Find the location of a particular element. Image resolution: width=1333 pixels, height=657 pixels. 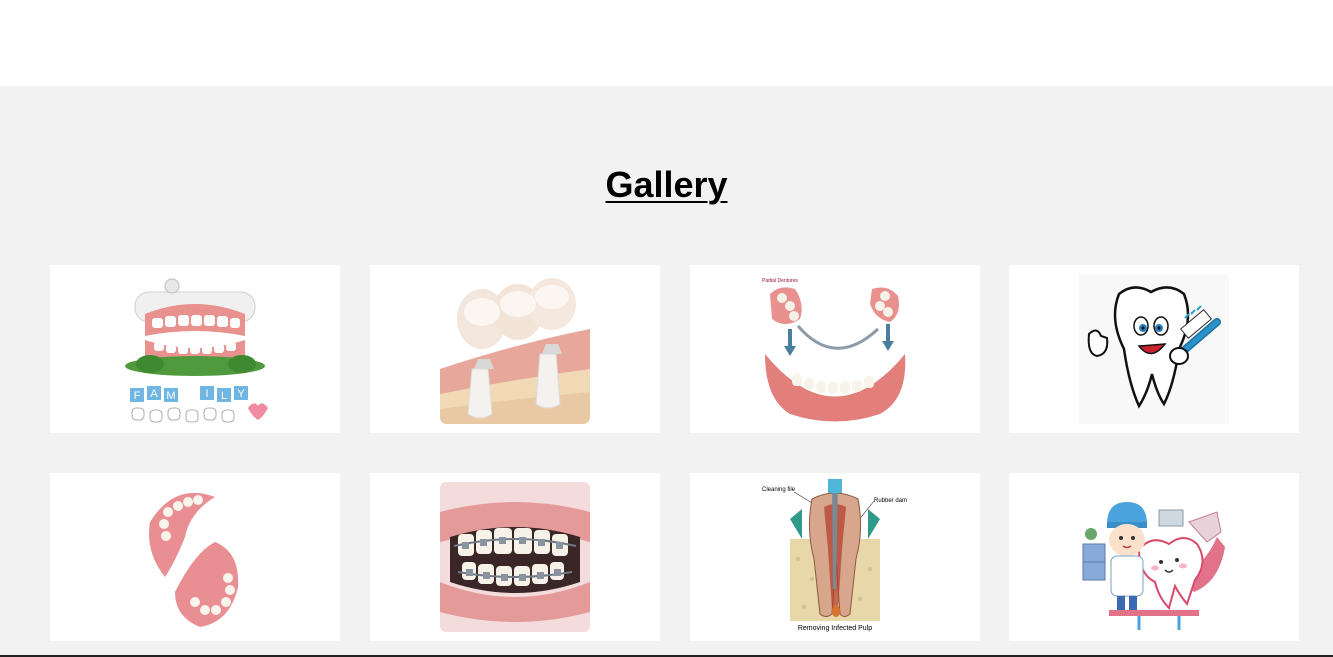

family-teeth-image: F A M I L Y is located at coordinates (196, 350).